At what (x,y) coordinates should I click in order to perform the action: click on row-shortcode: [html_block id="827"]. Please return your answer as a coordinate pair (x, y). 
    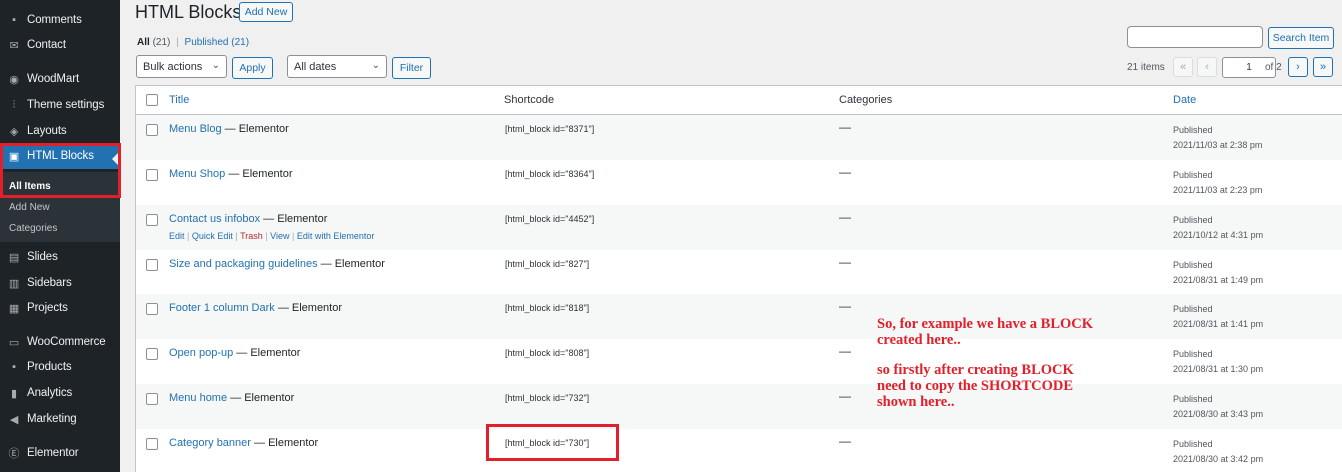
    Looking at the image, I should click on (547, 264).